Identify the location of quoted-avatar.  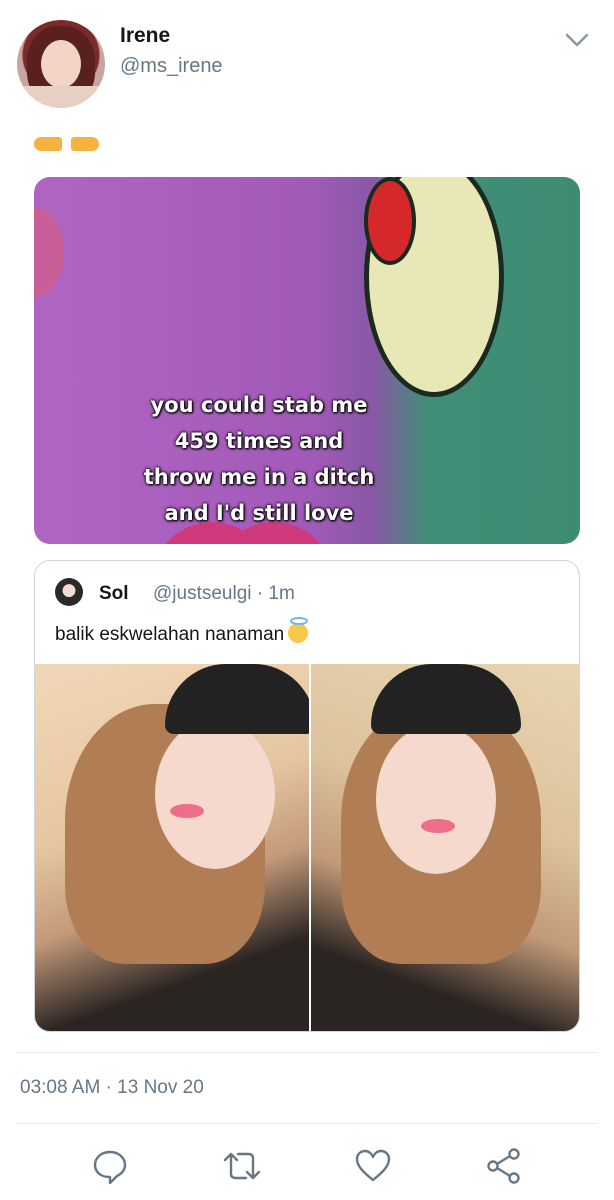
(69, 592).